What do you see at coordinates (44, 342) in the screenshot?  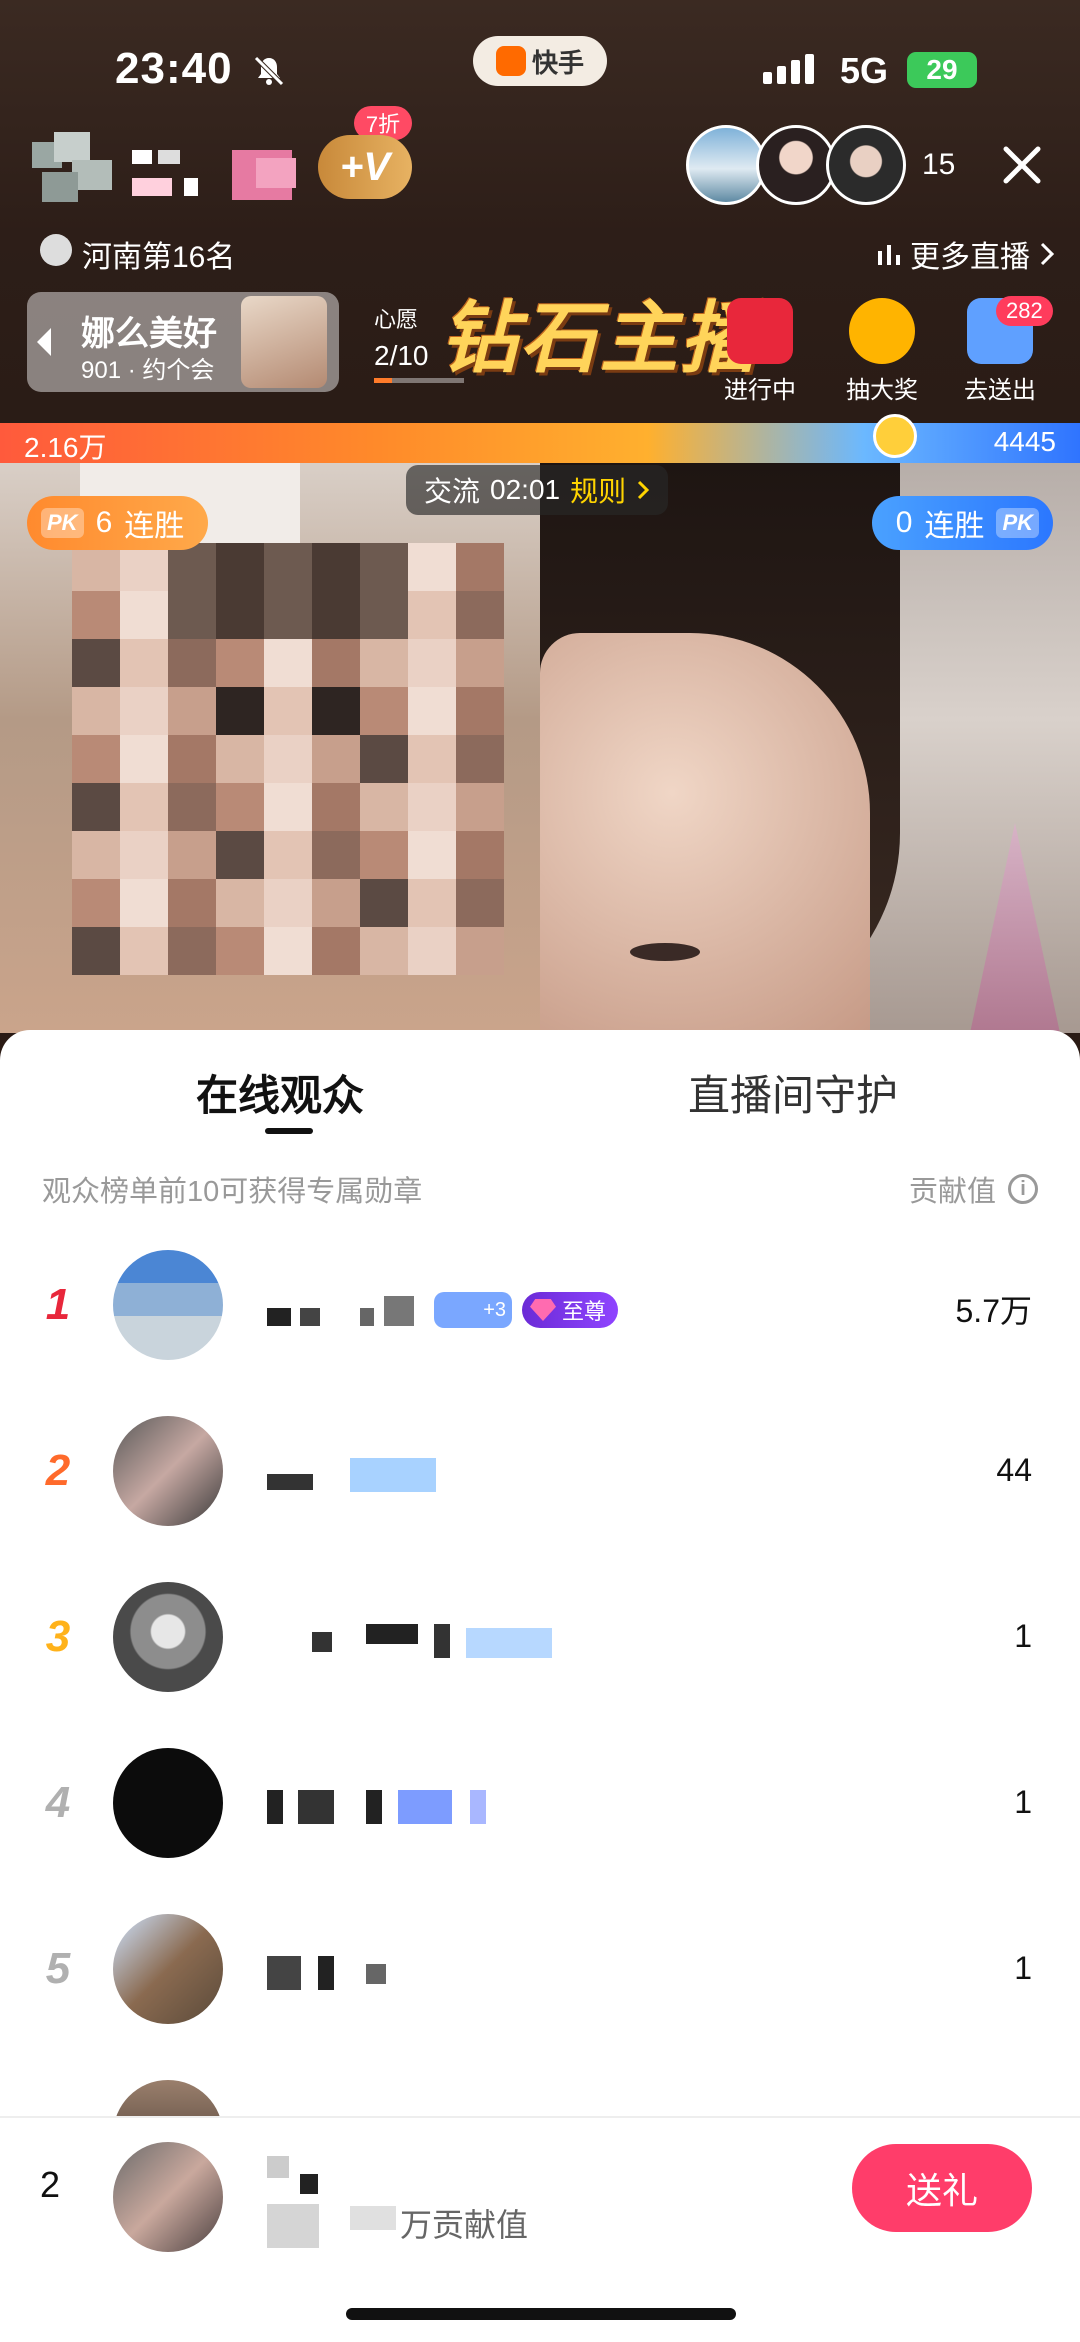 I see `arrow-left-icon` at bounding box center [44, 342].